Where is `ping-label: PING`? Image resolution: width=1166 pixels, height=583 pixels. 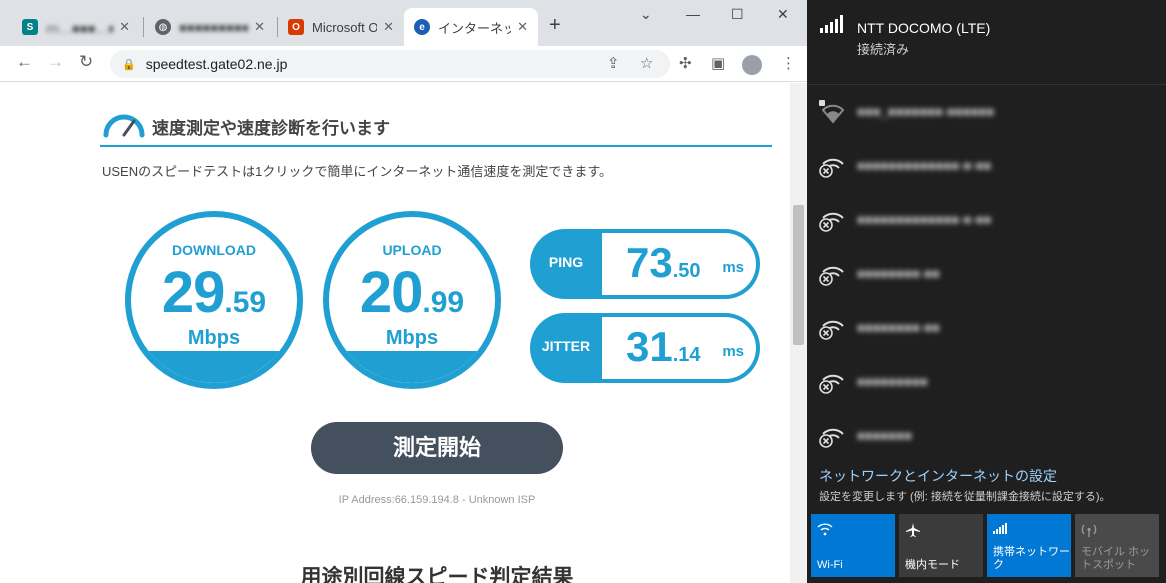 ping-label: PING is located at coordinates (566, 262).